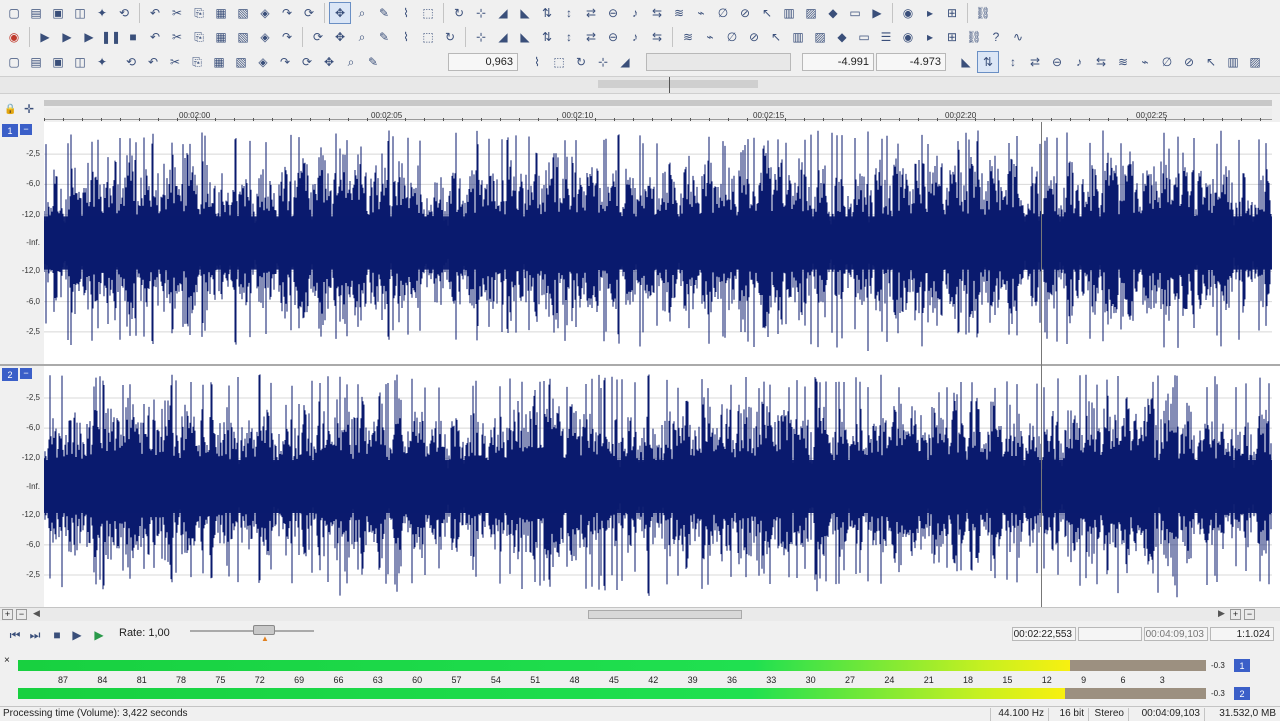 The height and width of the screenshot is (721, 1280). I want to click on zoom-full-icon: ✦, so click(102, 62).